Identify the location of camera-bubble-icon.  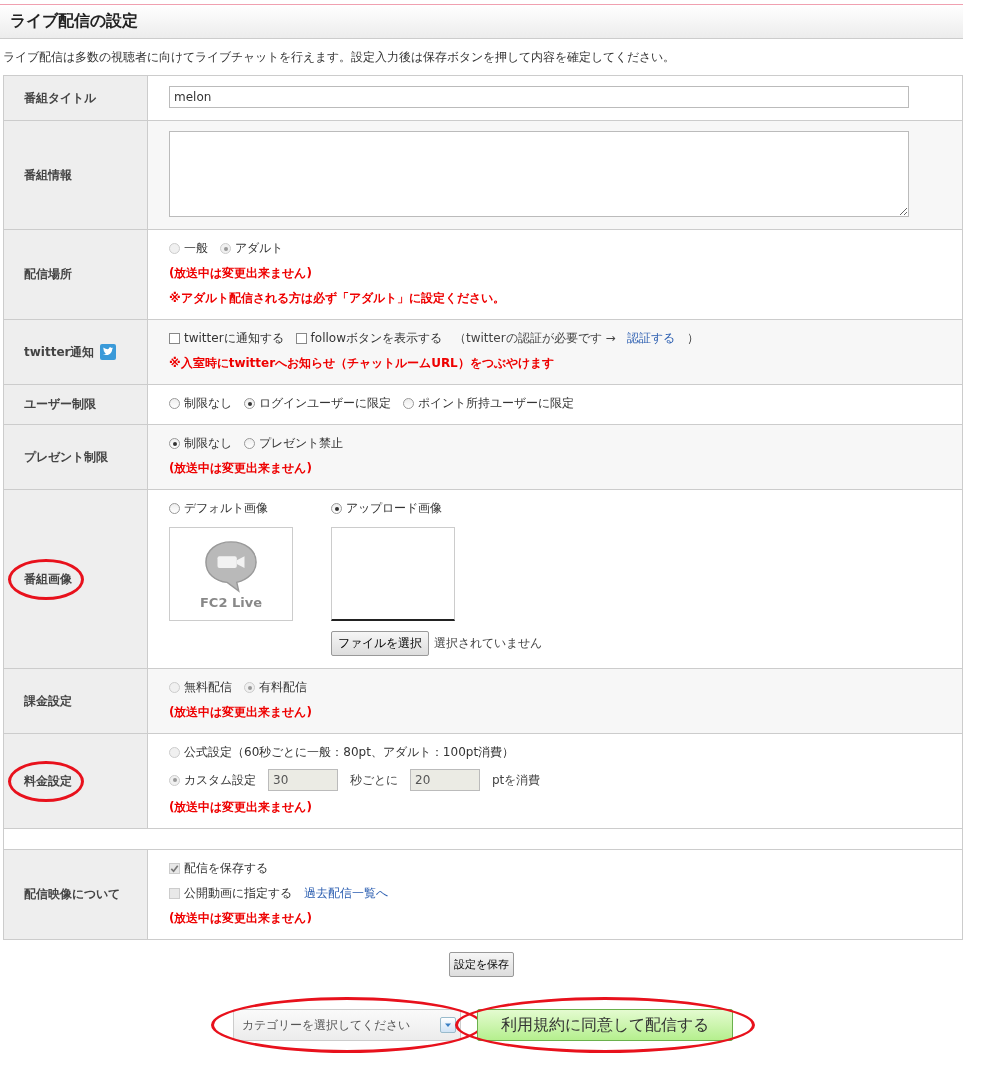
(231, 565).